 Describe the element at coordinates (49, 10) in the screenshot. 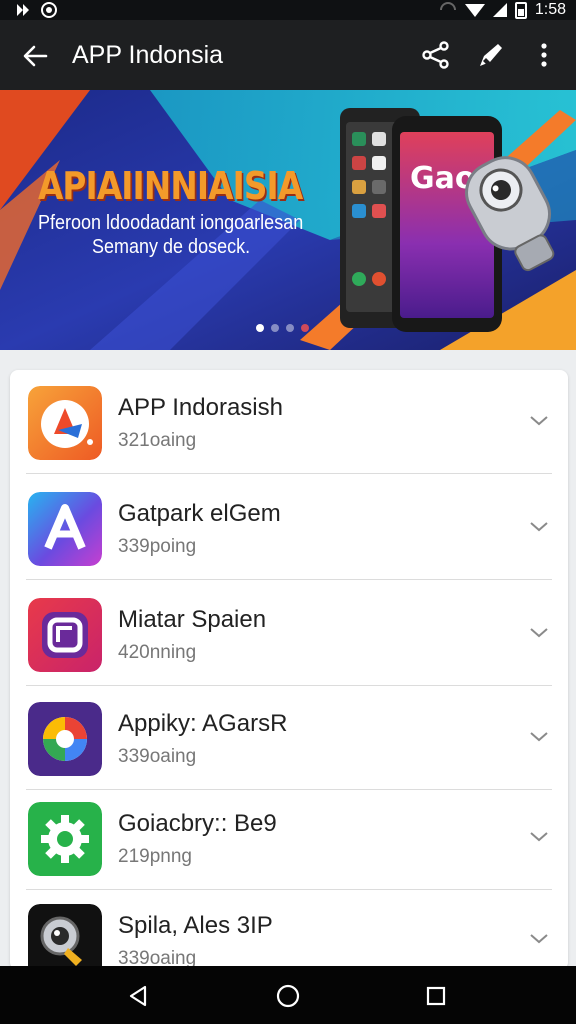

I see `whatsapp-icon` at that location.